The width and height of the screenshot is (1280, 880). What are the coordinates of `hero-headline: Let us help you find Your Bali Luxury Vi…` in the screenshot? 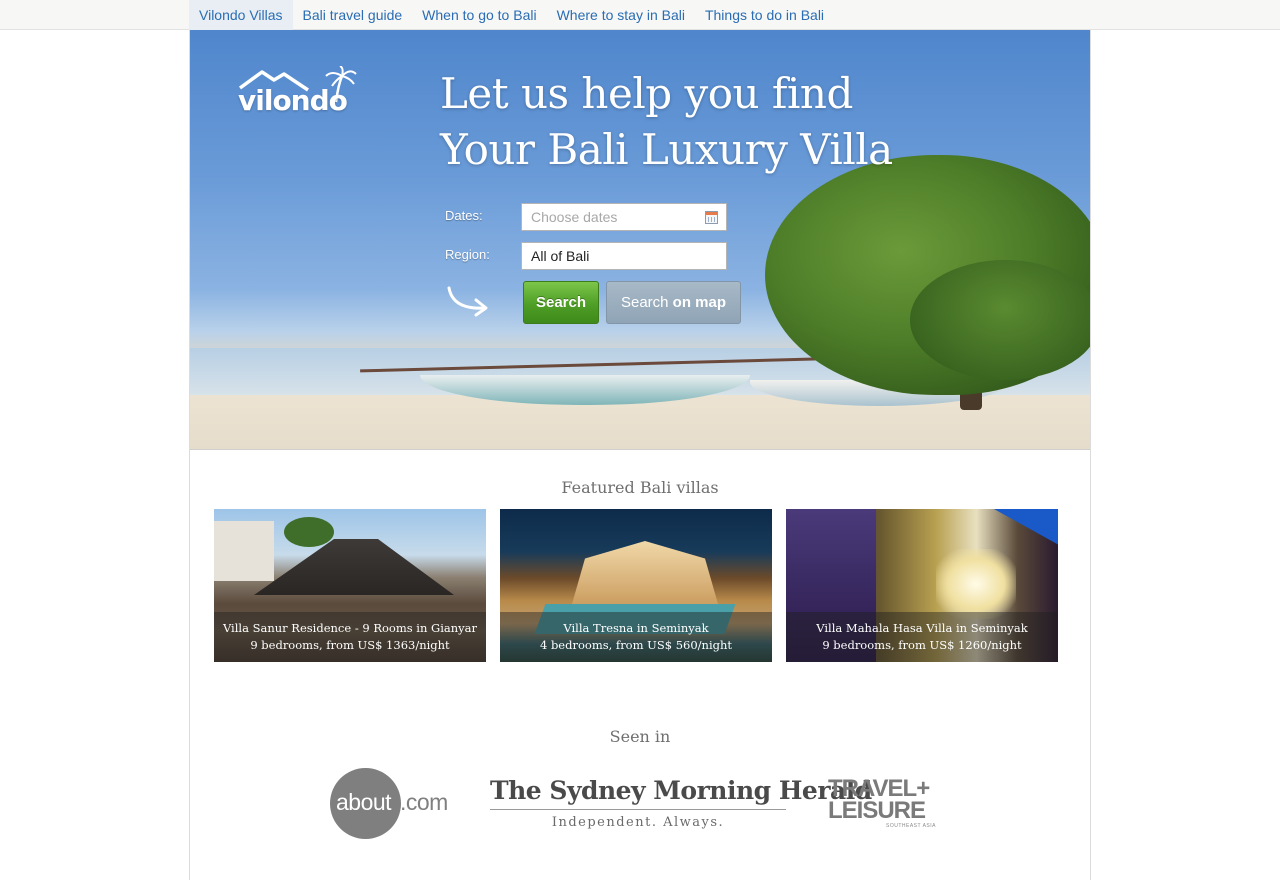 It's located at (750, 122).